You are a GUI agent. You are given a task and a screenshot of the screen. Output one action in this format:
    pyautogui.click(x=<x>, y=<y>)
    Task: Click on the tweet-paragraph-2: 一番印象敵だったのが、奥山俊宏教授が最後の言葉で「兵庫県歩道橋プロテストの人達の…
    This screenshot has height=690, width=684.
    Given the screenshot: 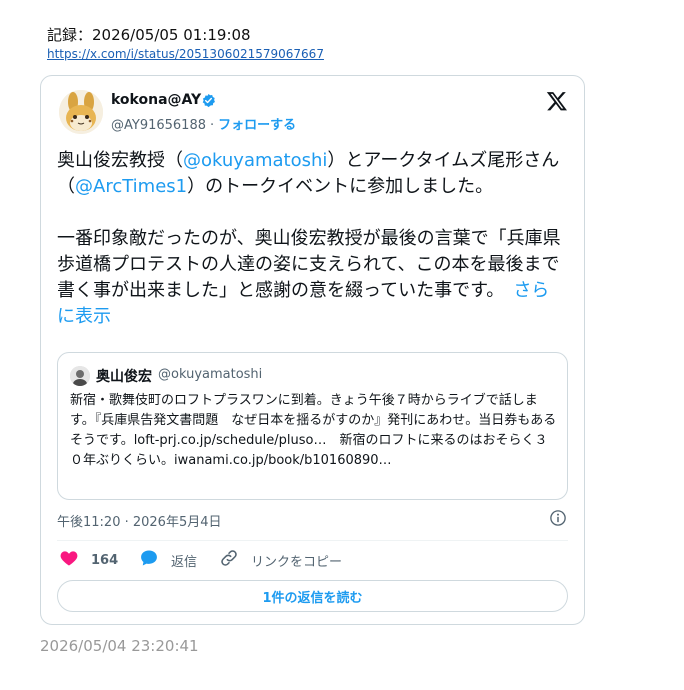 What is the action you would take?
    pyautogui.click(x=309, y=278)
    